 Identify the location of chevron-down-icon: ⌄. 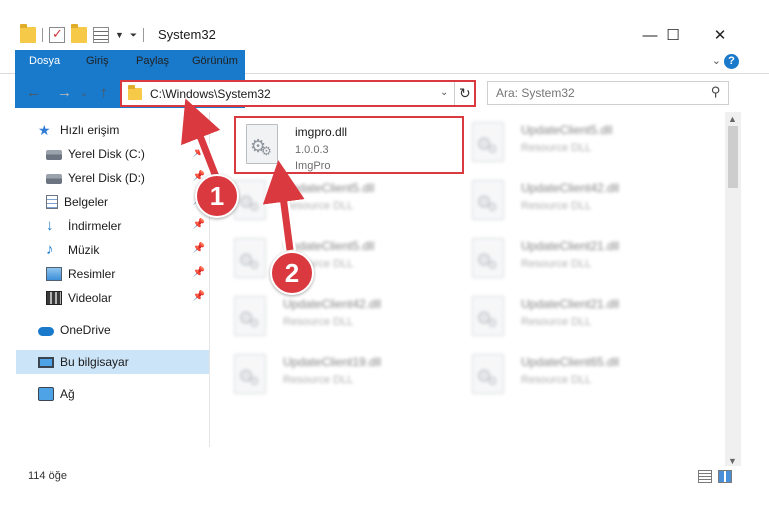
(444, 92).